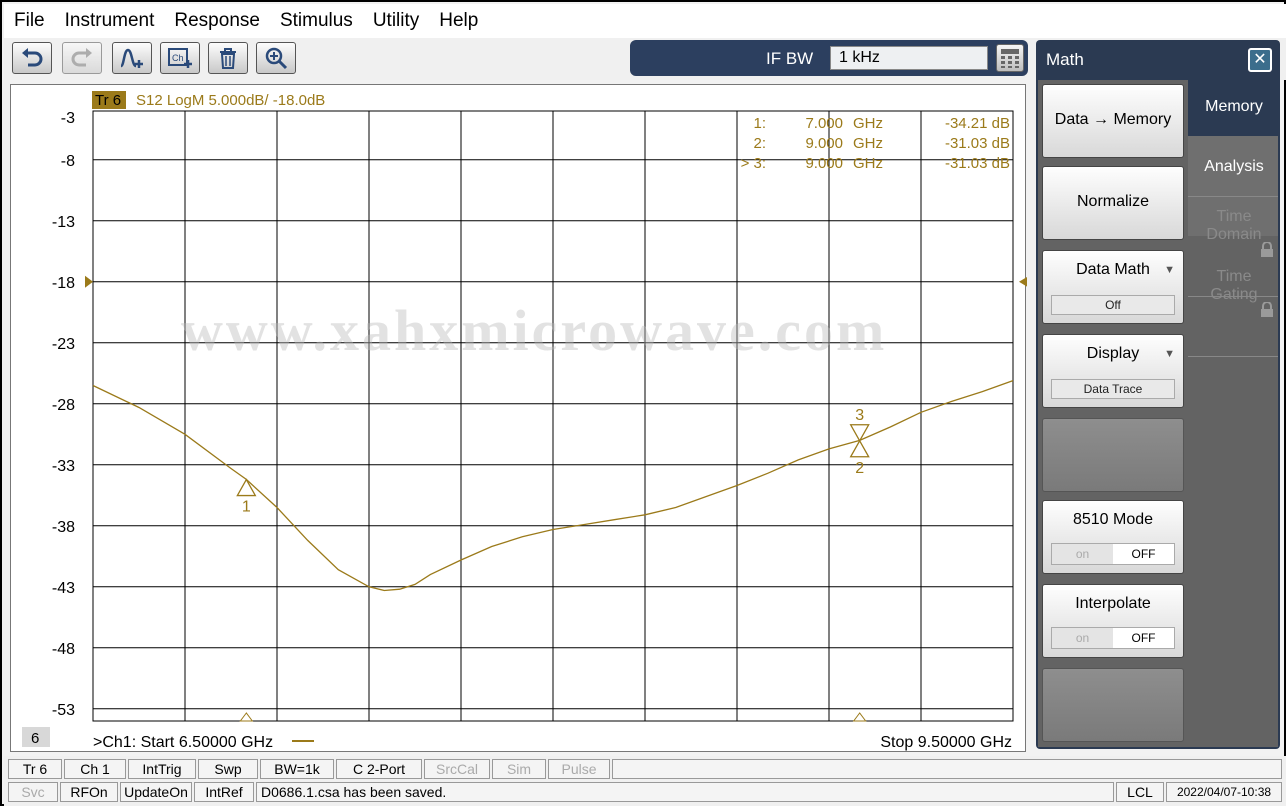  I want to click on y-tick-label: -8, so click(68, 161).